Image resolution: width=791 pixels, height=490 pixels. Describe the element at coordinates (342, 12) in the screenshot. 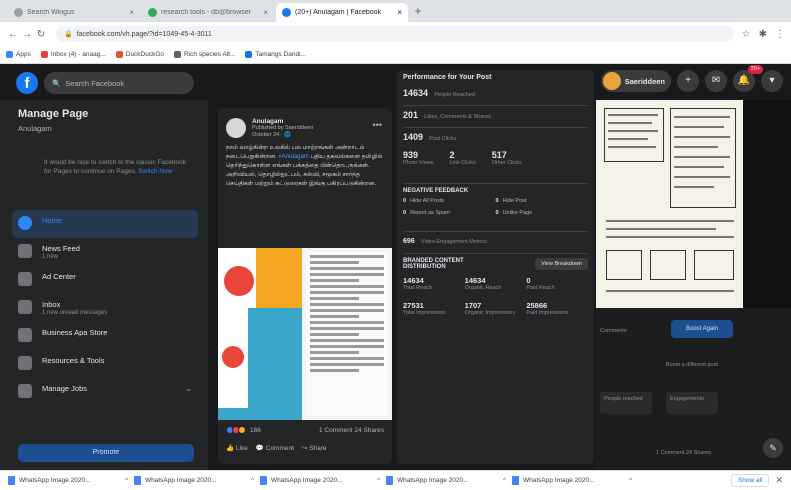

I see `browser-tab-3: (20+) Anulagam | Facebook ×` at that location.